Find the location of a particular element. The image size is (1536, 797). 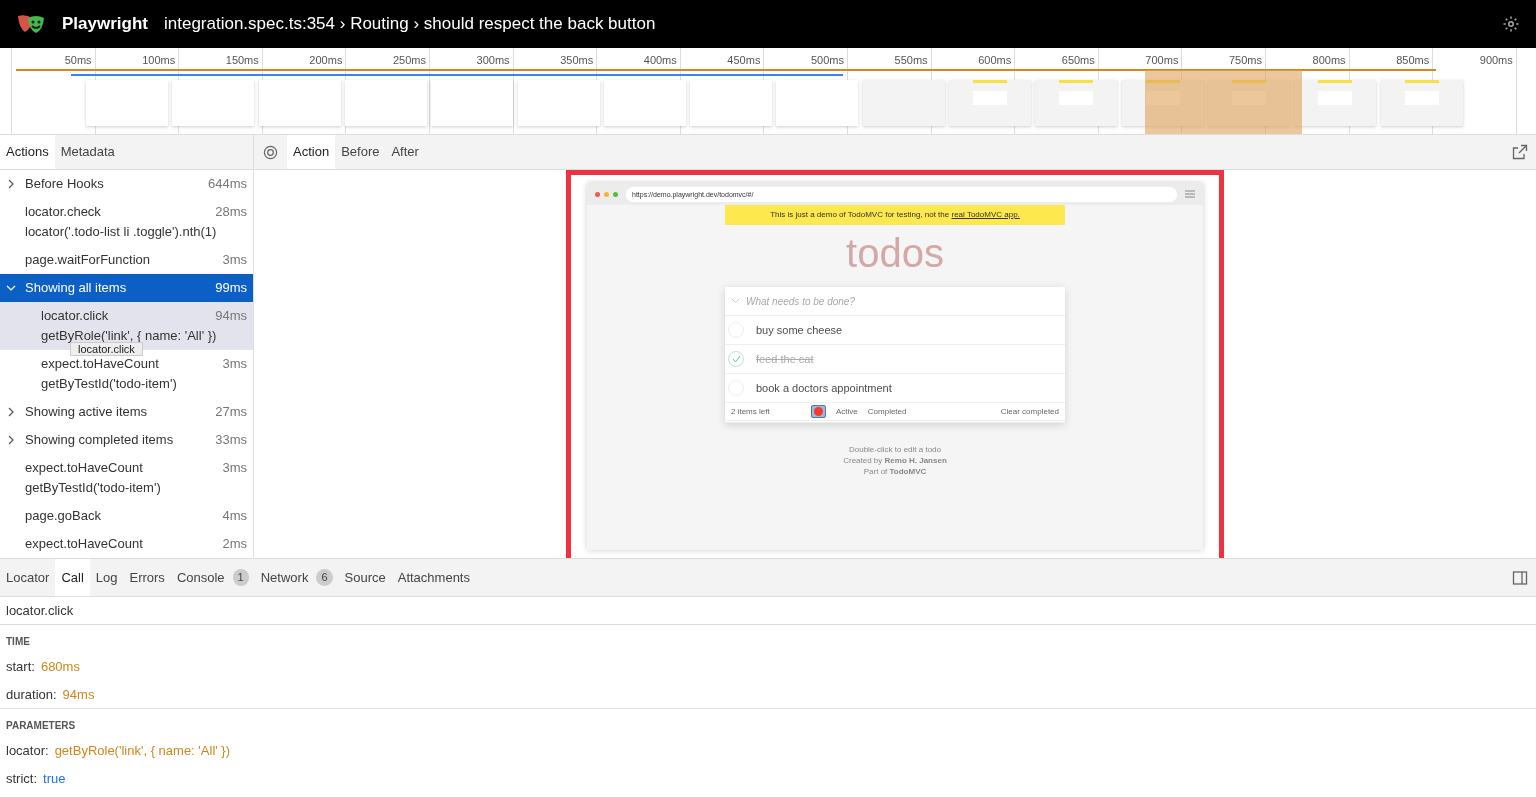

count-badge: 1 is located at coordinates (240, 577).